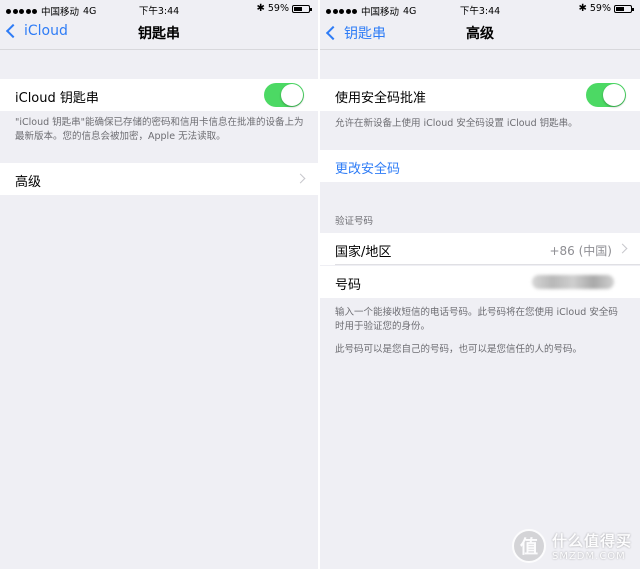 The image size is (640, 569). I want to click on watermark-logo: 值, so click(528, 546).